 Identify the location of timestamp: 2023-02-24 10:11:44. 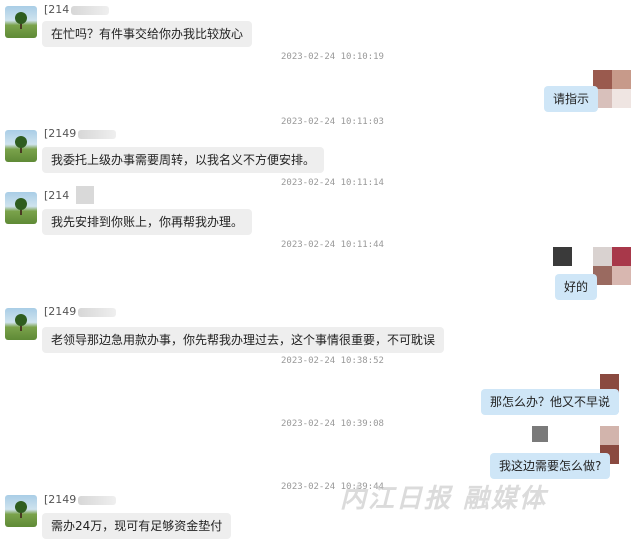
(332, 245).